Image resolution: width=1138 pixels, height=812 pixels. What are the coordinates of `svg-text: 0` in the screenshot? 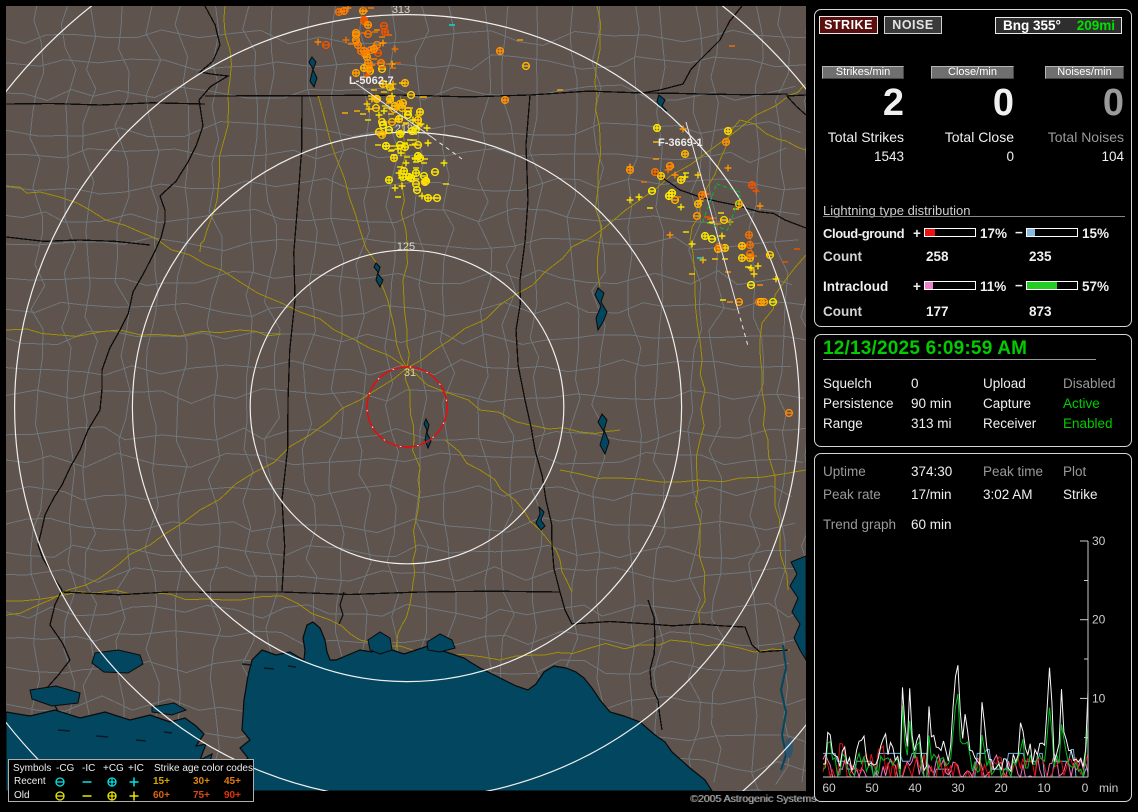 It's located at (1085, 788).